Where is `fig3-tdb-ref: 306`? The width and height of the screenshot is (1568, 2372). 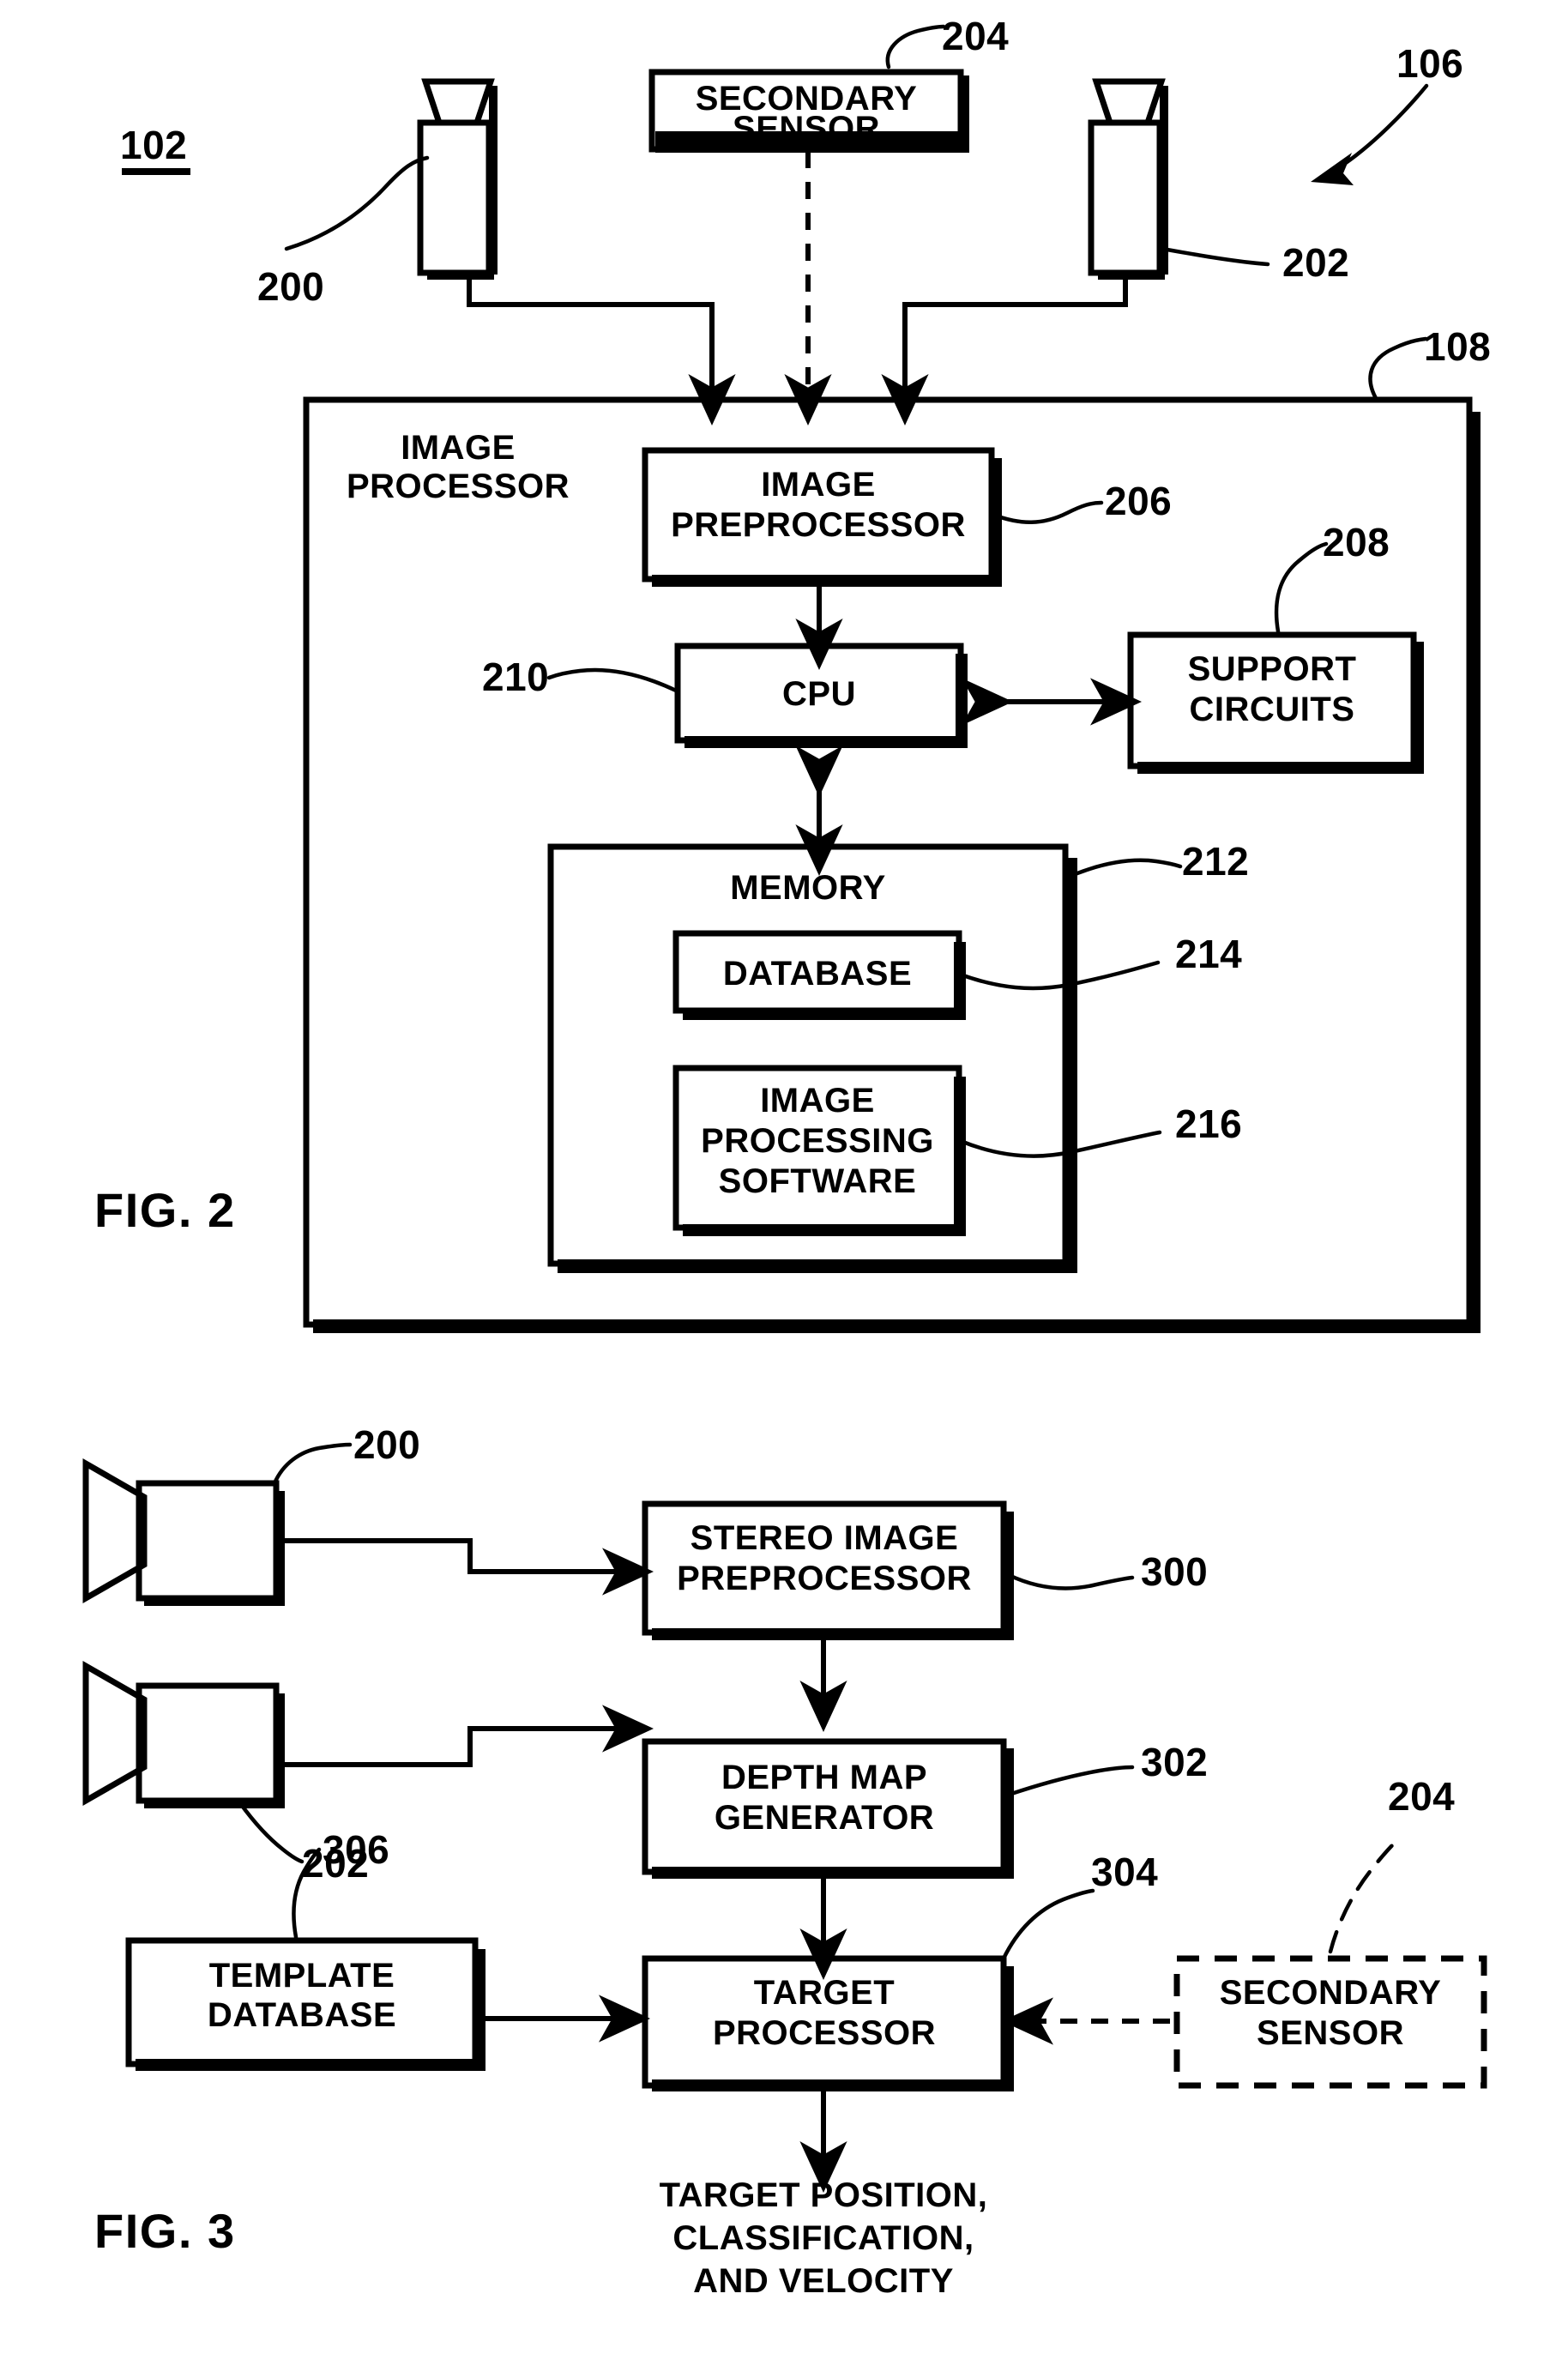 fig3-tdb-ref: 306 is located at coordinates (356, 1849).